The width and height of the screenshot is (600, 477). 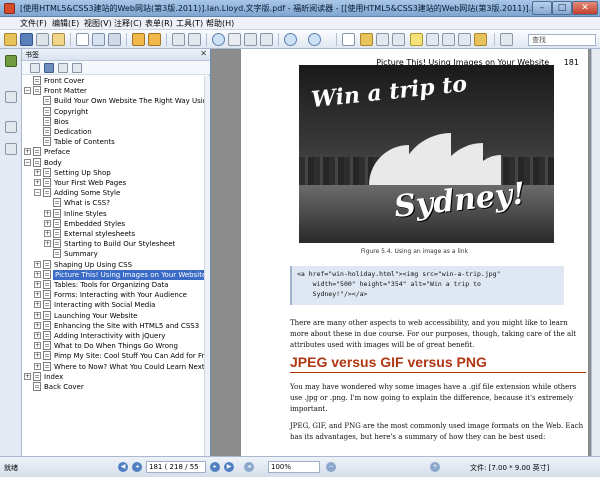 I want to click on hand-tool-icon, so click(x=82, y=39).